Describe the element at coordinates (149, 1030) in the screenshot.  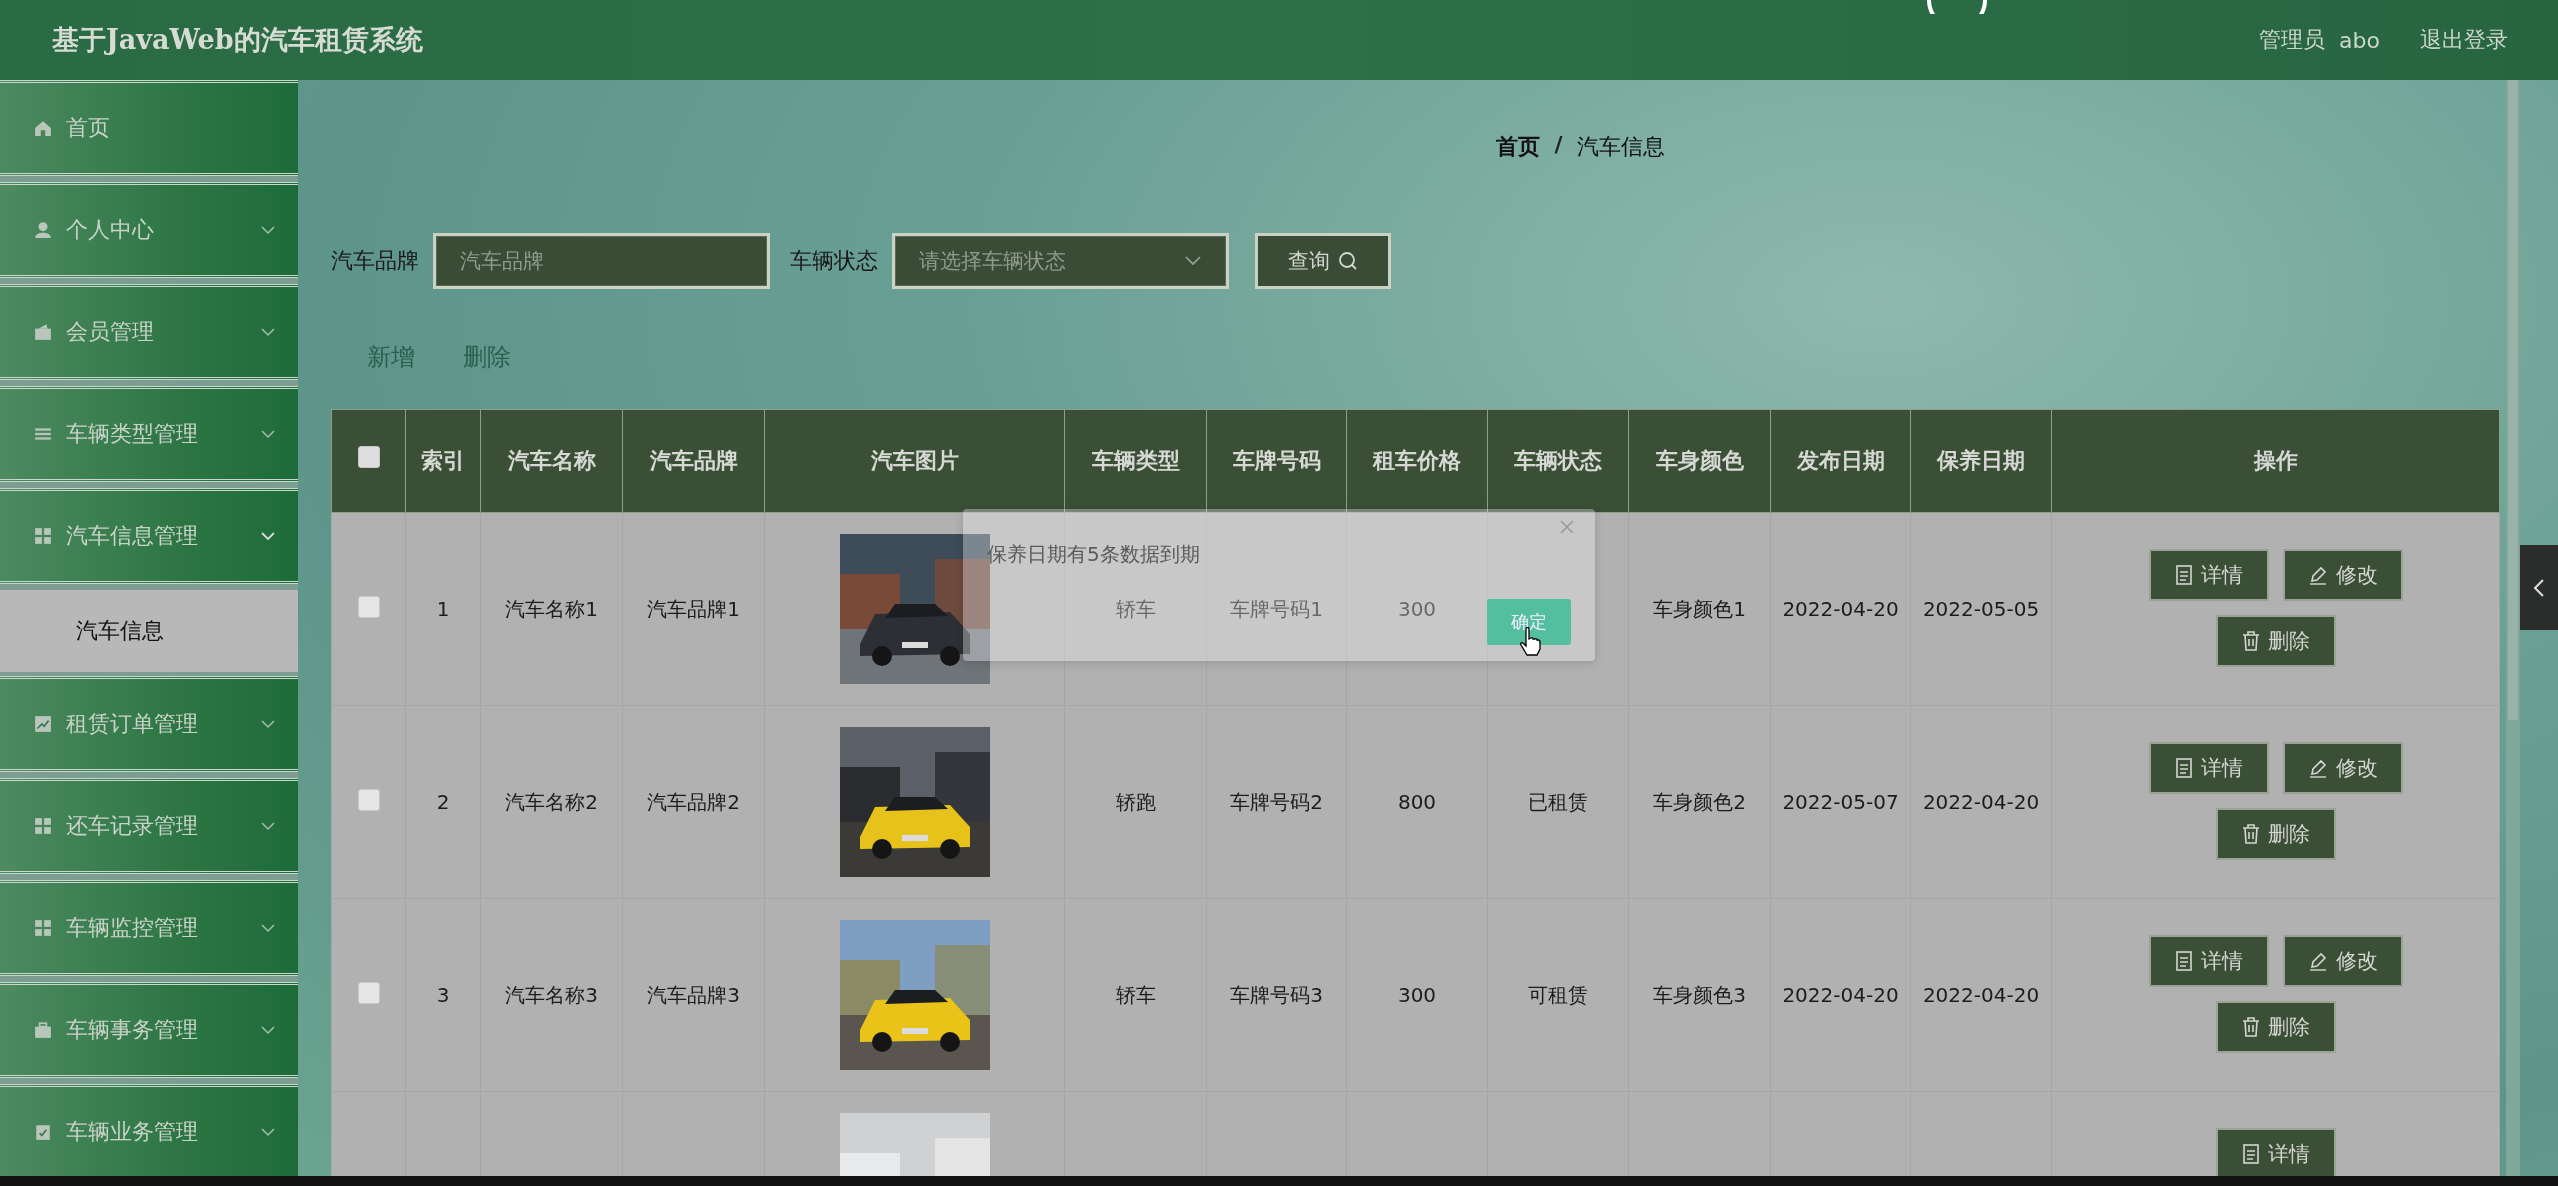
I see `sidebar-item: 车辆事务管理` at that location.